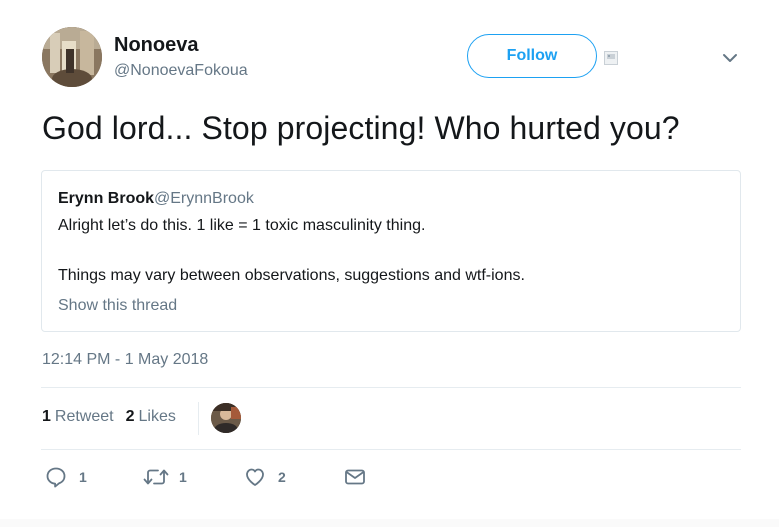  I want to click on likes-stat: 2 Likes, so click(151, 417).